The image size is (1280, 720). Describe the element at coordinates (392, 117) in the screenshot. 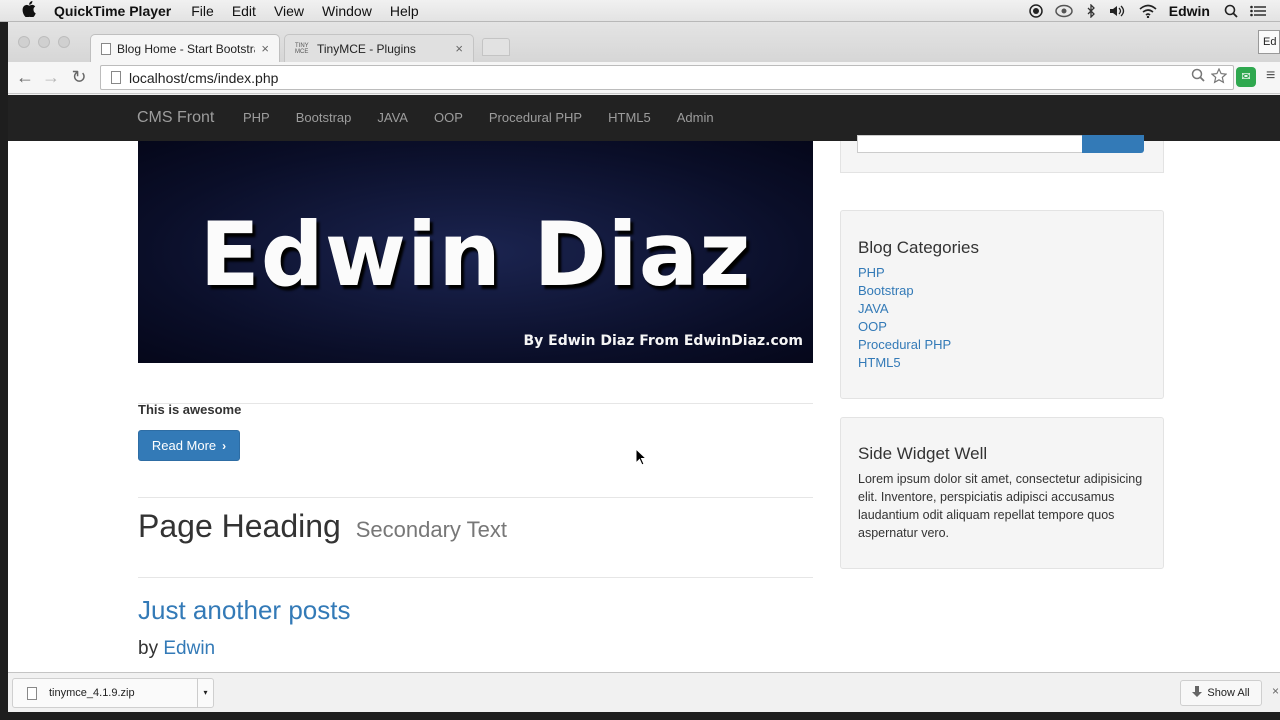

I see `nav-link-java: JAVA` at that location.